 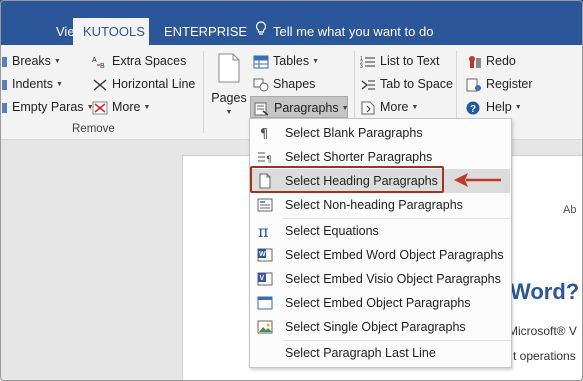 I want to click on pi-icon: π, so click(x=265, y=231).